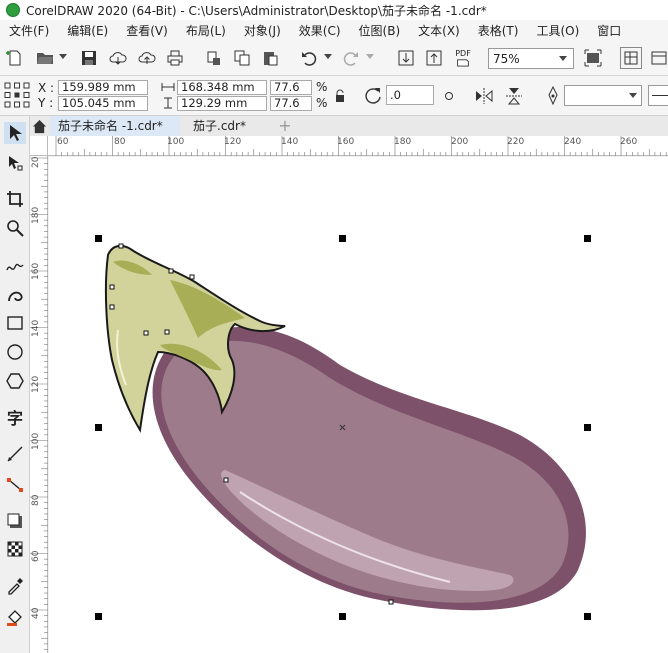  I want to click on cloud-download-button, so click(118, 58).